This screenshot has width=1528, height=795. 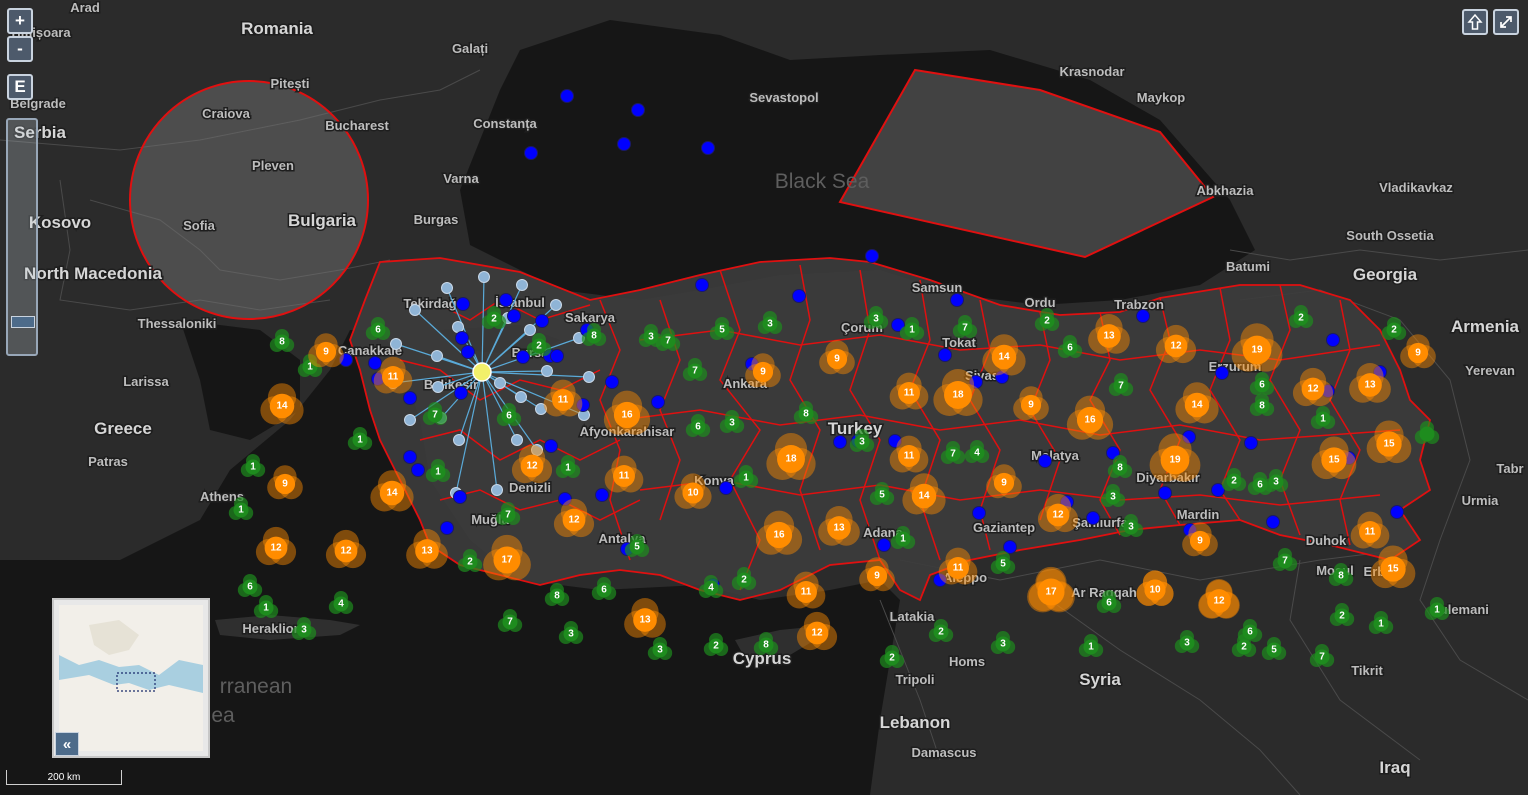 I want to click on zoom-slider-handle, so click(x=23, y=322).